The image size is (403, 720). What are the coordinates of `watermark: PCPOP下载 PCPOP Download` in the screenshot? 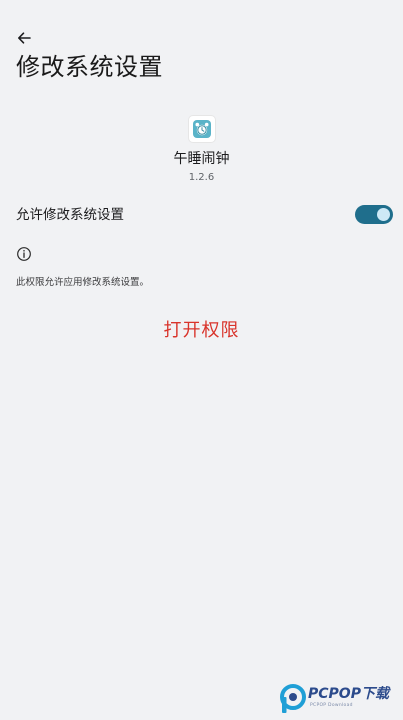 It's located at (340, 699).